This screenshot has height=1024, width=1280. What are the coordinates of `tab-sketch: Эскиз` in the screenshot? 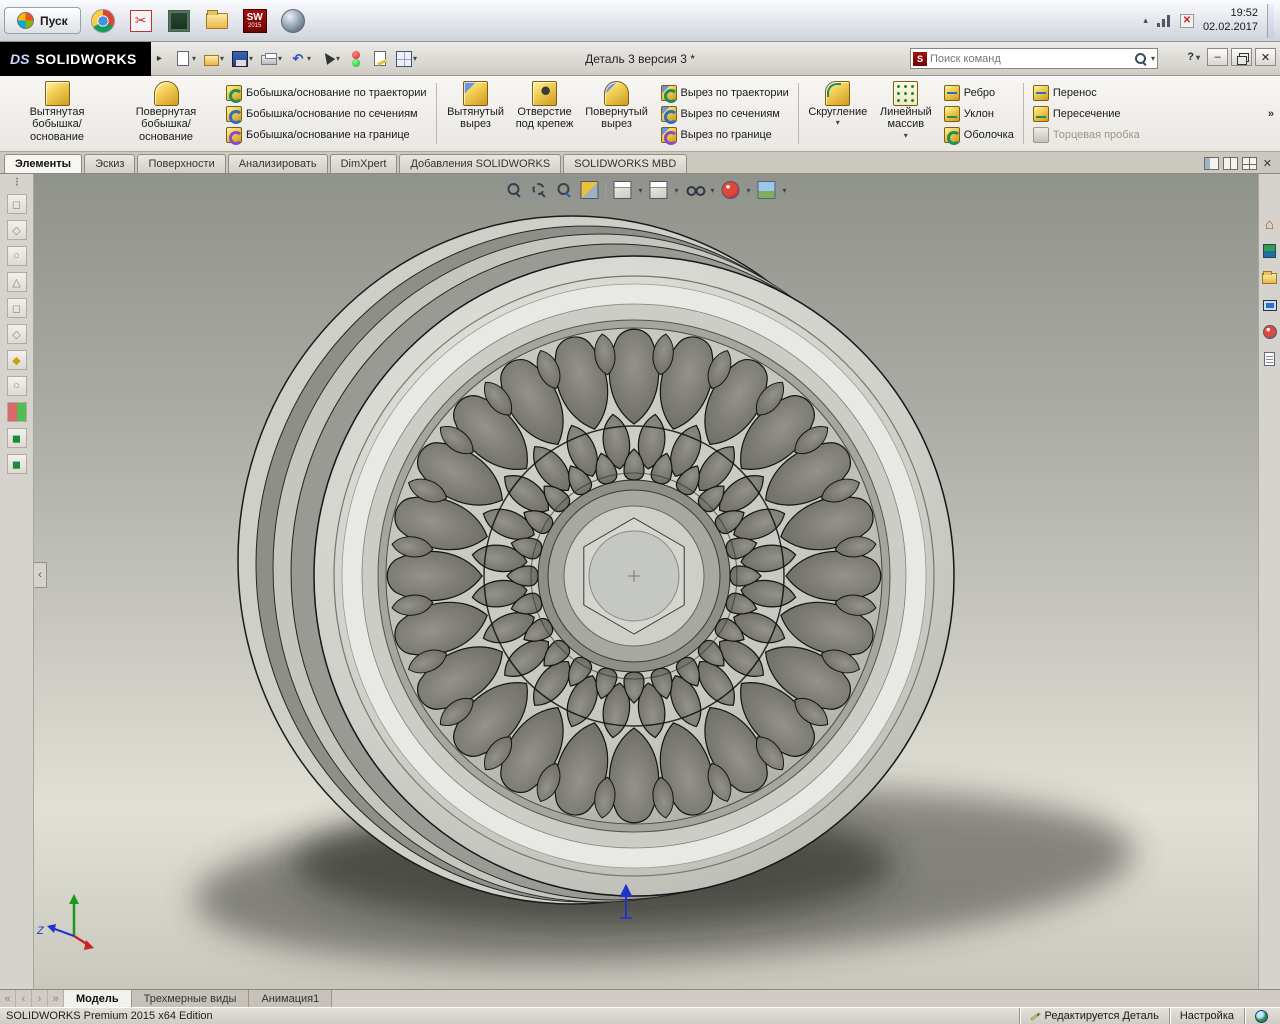 It's located at (110, 163).